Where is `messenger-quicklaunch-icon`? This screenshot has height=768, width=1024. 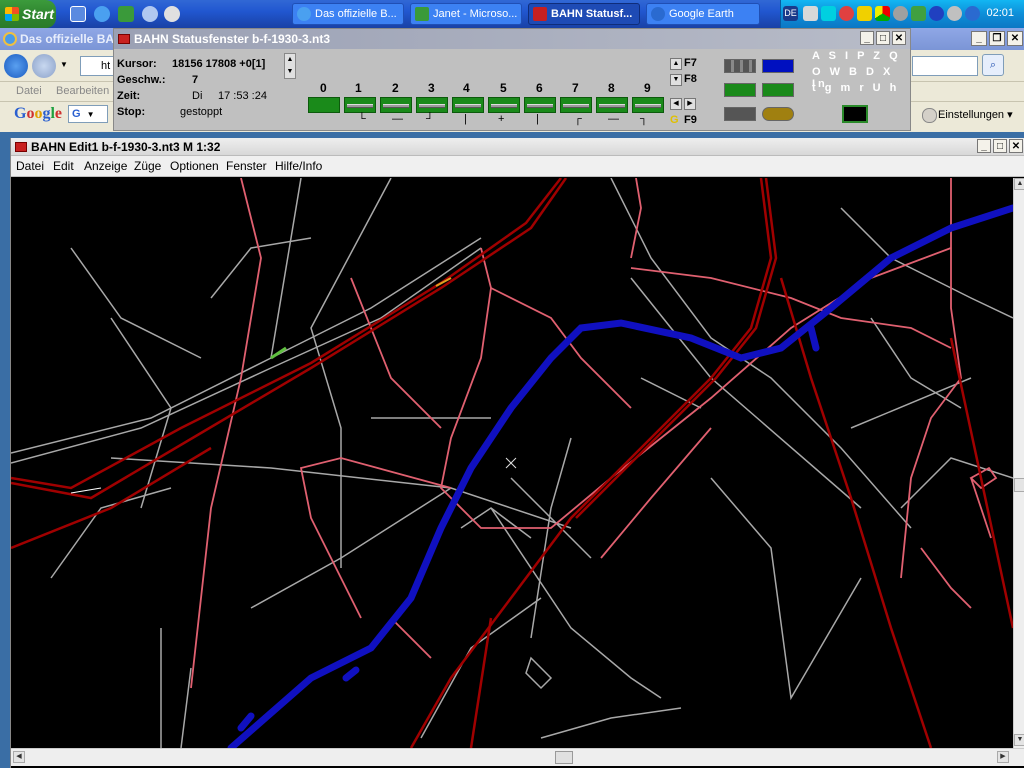
messenger-quicklaunch-icon is located at coordinates (150, 14).